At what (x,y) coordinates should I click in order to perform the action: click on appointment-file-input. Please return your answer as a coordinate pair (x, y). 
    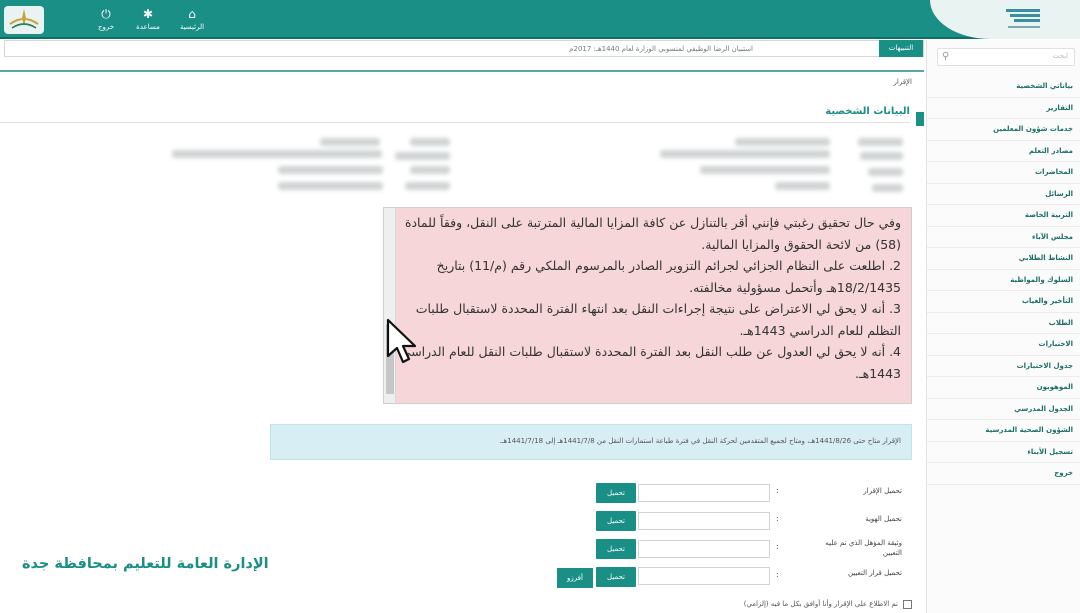
    Looking at the image, I should click on (704, 576).